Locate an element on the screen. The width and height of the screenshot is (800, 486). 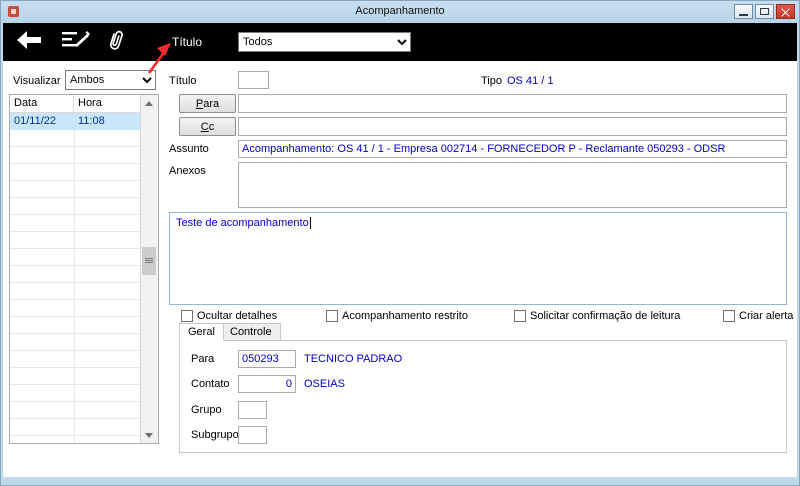
para-input is located at coordinates (512, 103).